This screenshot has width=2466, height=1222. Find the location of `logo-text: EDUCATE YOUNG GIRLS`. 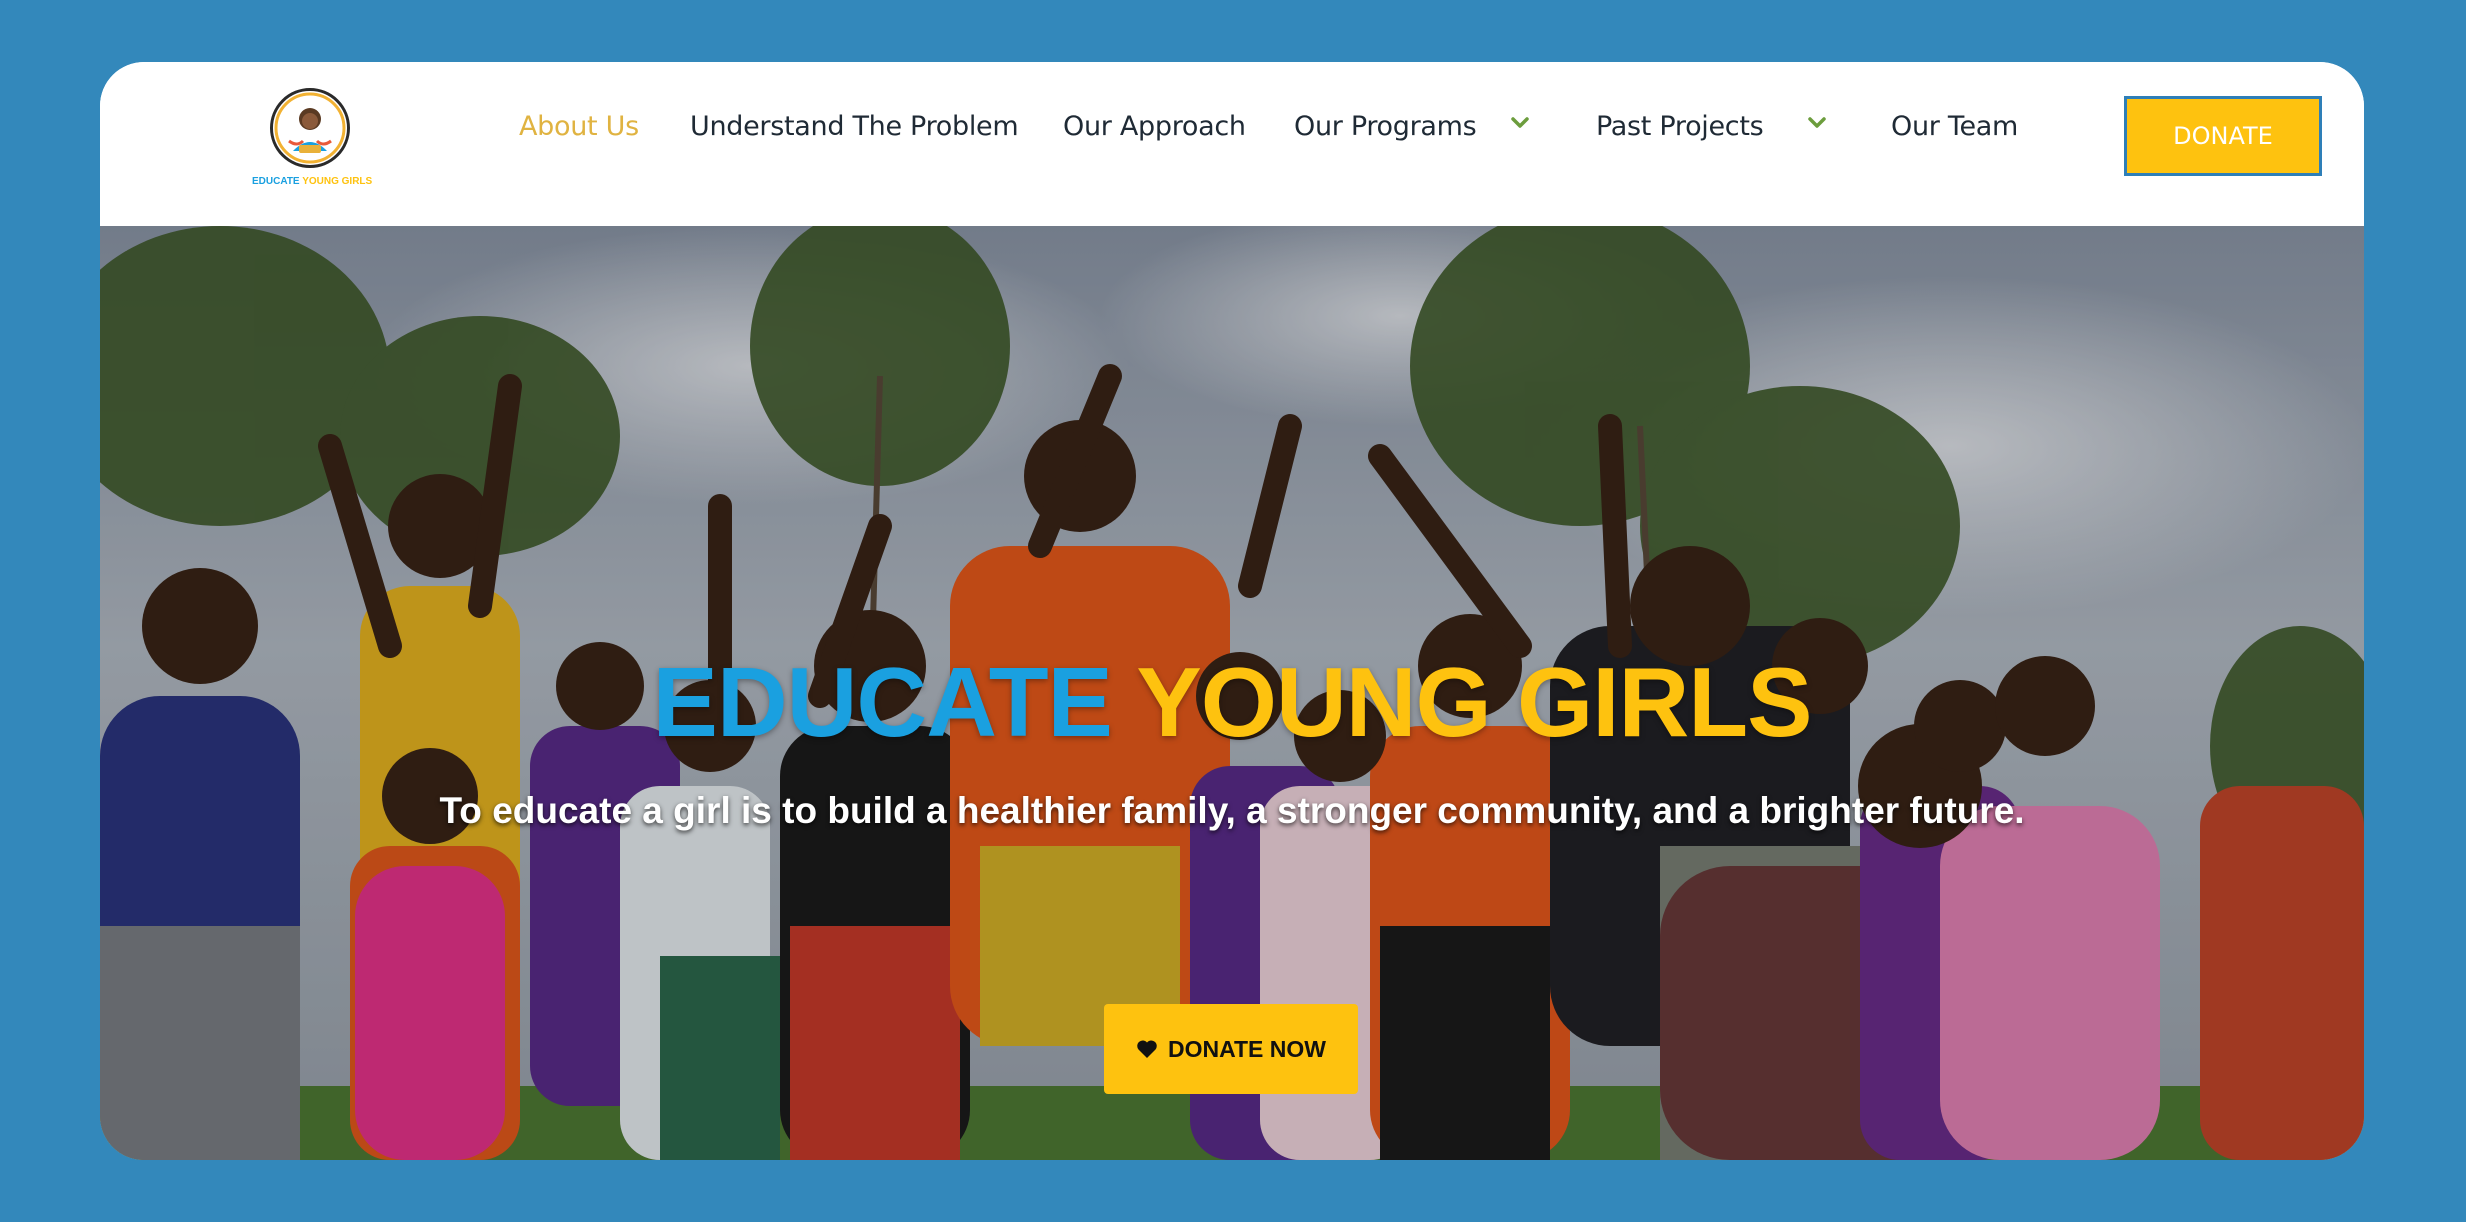

logo-text: EDUCATE YOUNG GIRLS is located at coordinates (312, 181).